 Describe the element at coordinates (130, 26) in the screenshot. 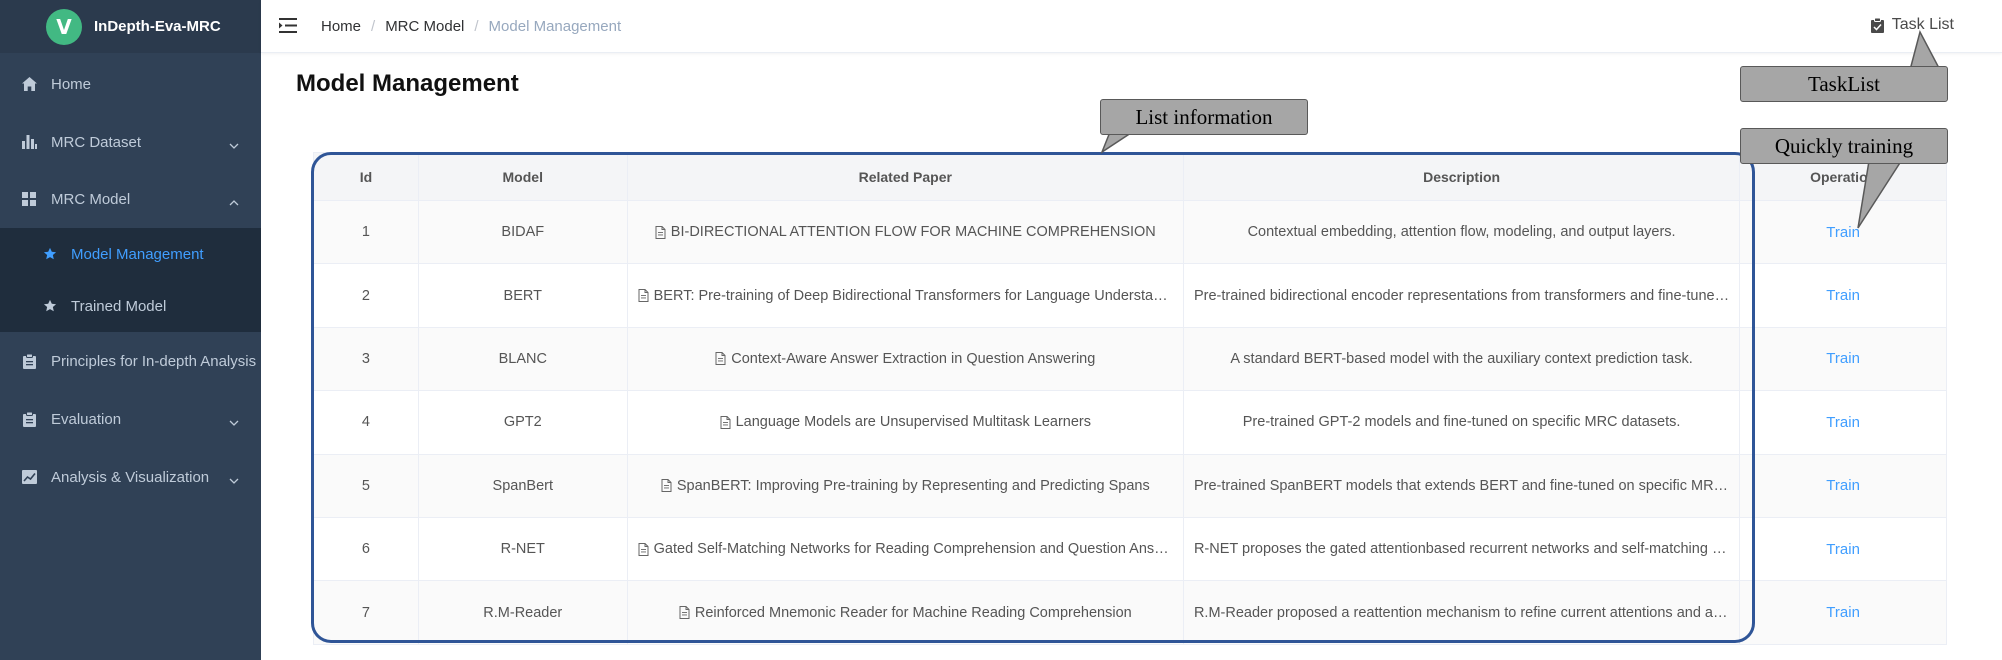

I see `logo-bar: V InDepth-Eva-MRC` at that location.